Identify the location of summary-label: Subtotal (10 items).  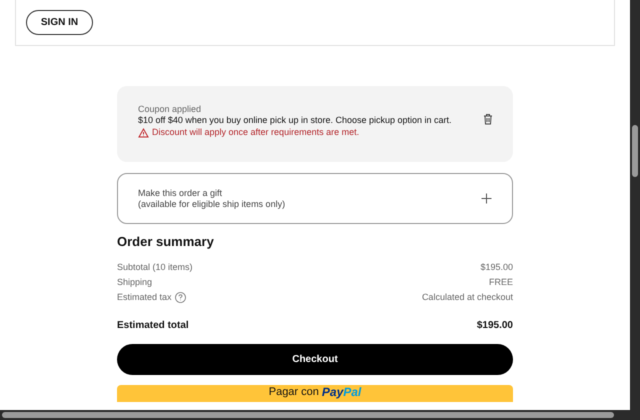
(155, 267).